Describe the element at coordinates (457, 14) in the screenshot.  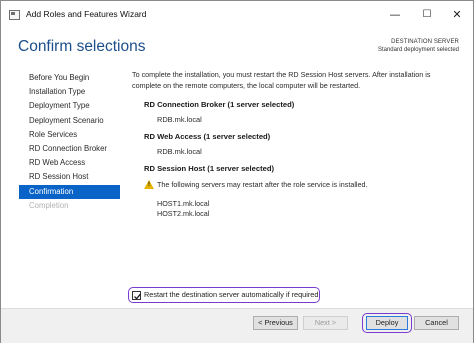
I see `close-button: ✕` at that location.